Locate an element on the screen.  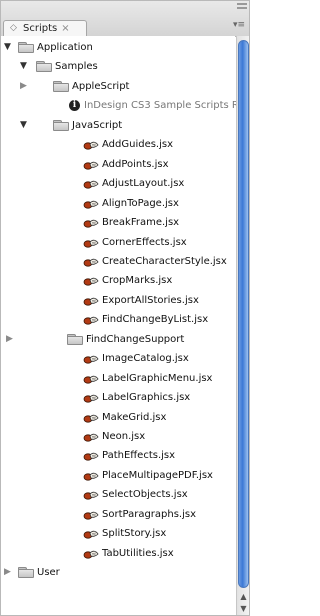
tree-item-row: PlaceMultipagePDF.jsx is located at coordinates (118, 476).